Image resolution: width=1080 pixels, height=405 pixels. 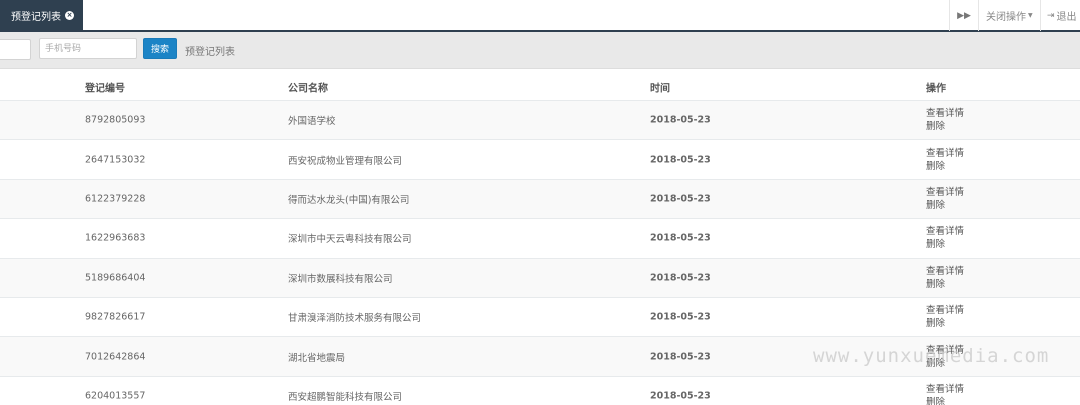 What do you see at coordinates (115, 238) in the screenshot?
I see `row-id: 1622963683` at bounding box center [115, 238].